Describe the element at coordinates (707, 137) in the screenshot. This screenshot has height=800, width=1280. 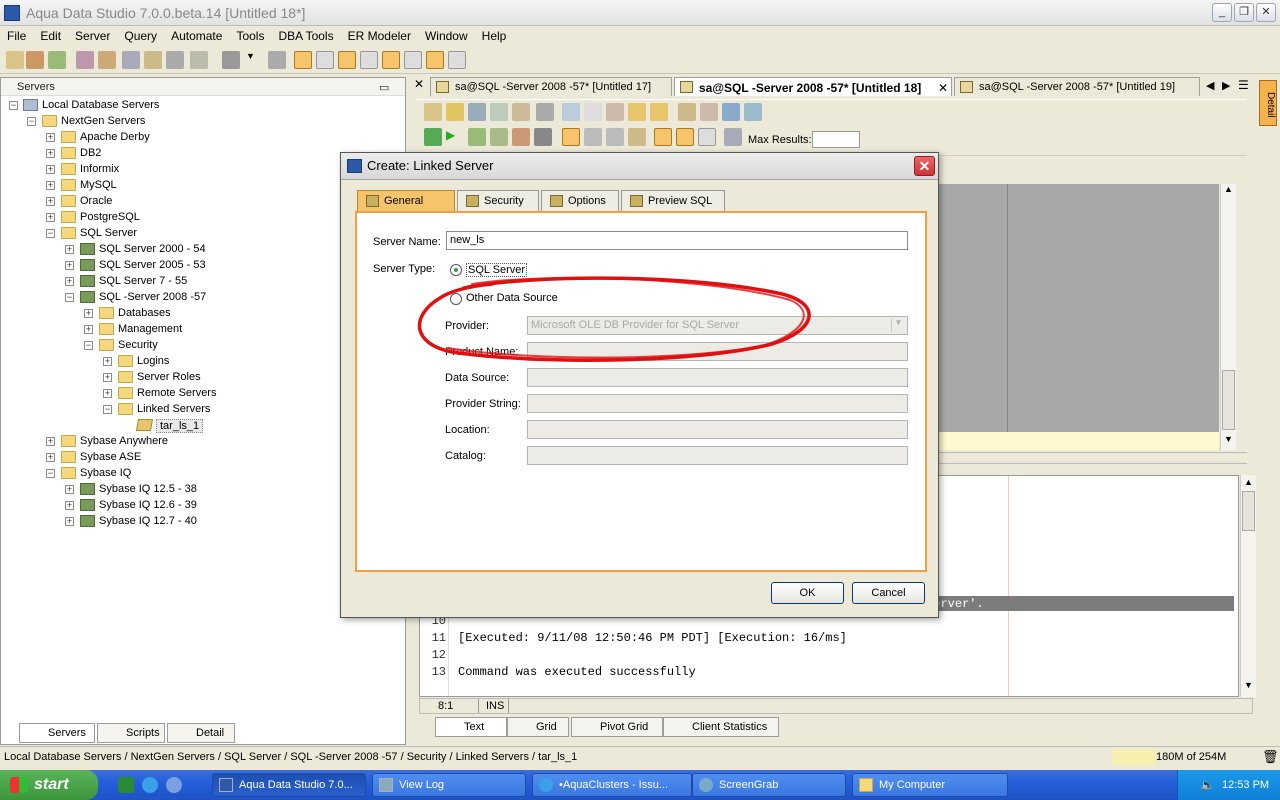
I see `results-split-icon` at that location.